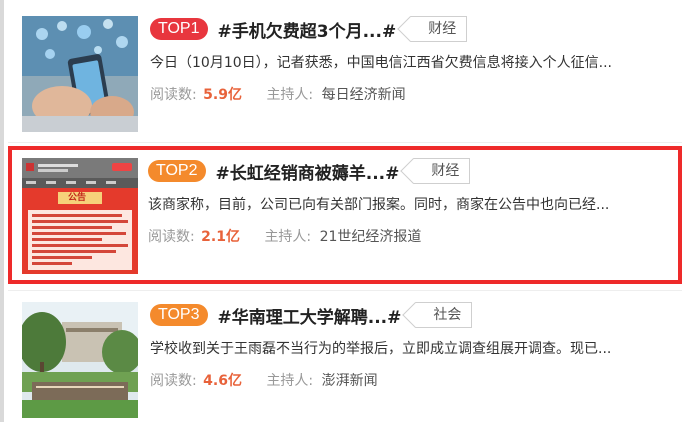 This screenshot has width=682, height=422. I want to click on topic-thumbnail-campus, so click(80, 360).